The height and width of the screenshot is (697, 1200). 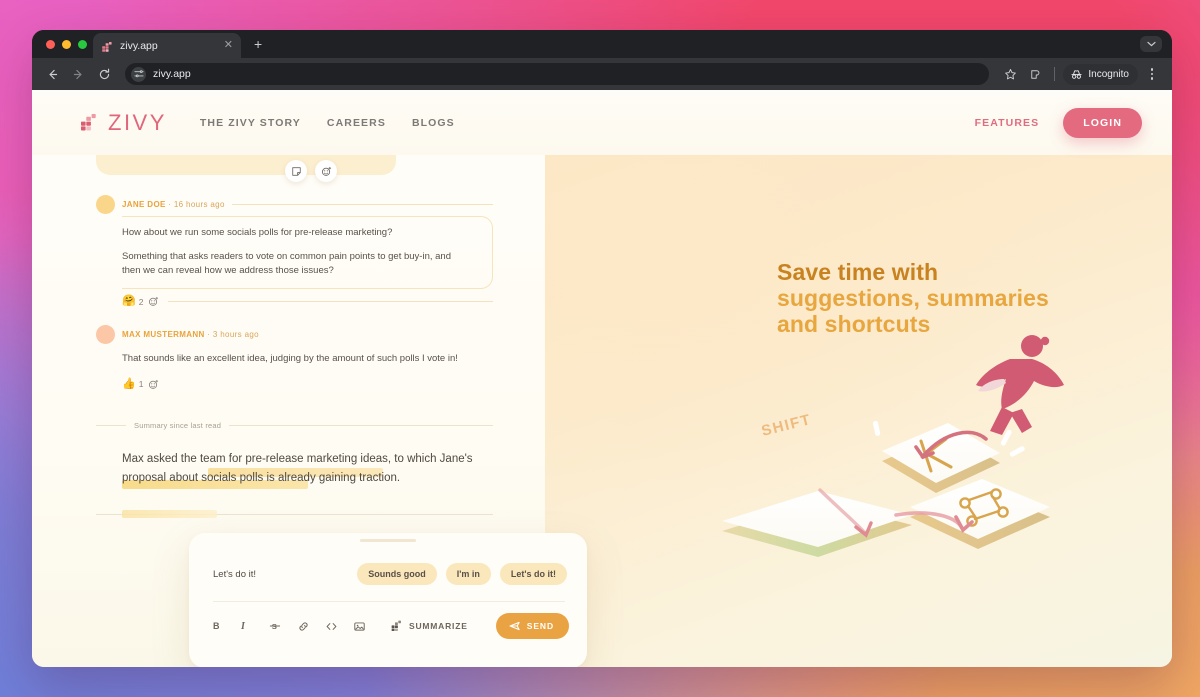 I want to click on incognito-indicator: Incognito, so click(x=1100, y=74).